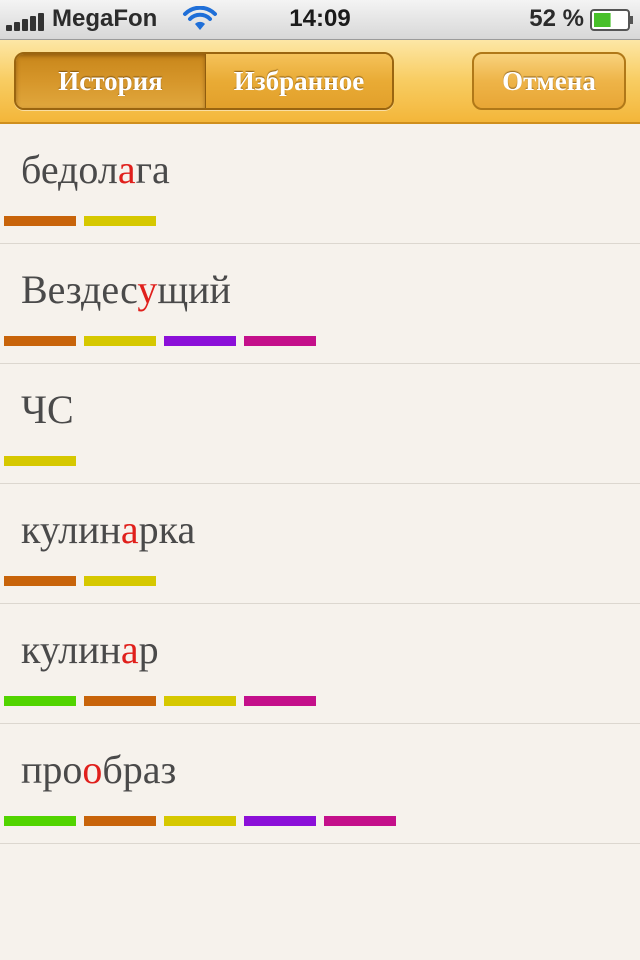 The height and width of the screenshot is (960, 640). I want to click on stressed-letter: о, so click(92, 769).